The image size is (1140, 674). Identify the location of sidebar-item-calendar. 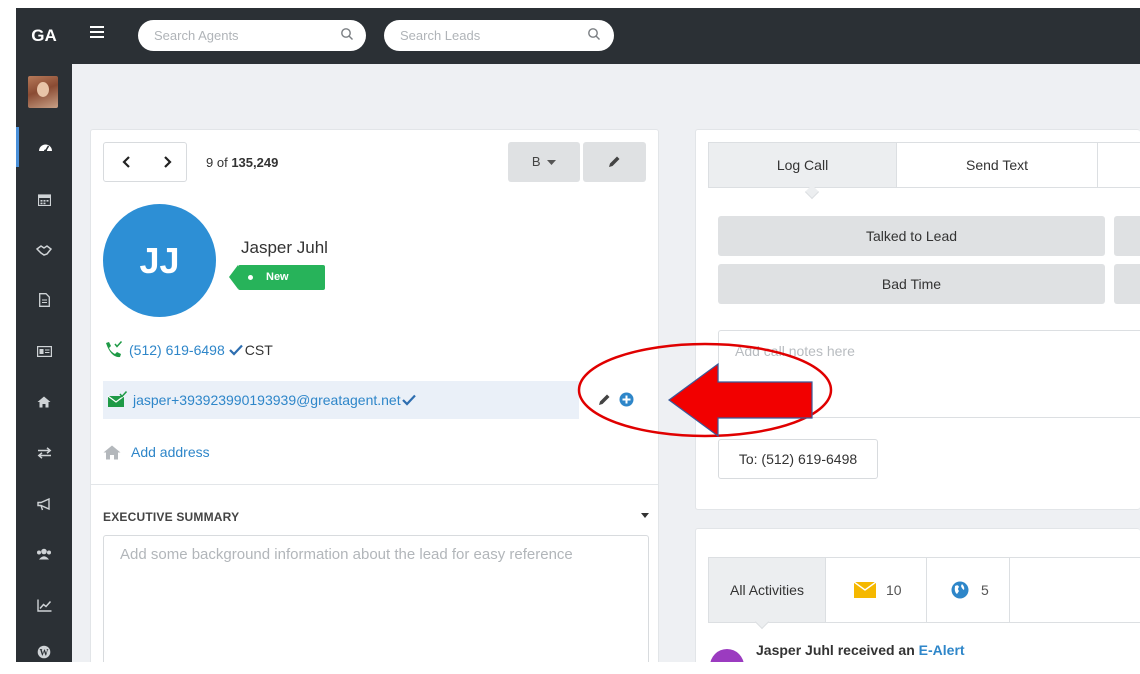
(44, 199).